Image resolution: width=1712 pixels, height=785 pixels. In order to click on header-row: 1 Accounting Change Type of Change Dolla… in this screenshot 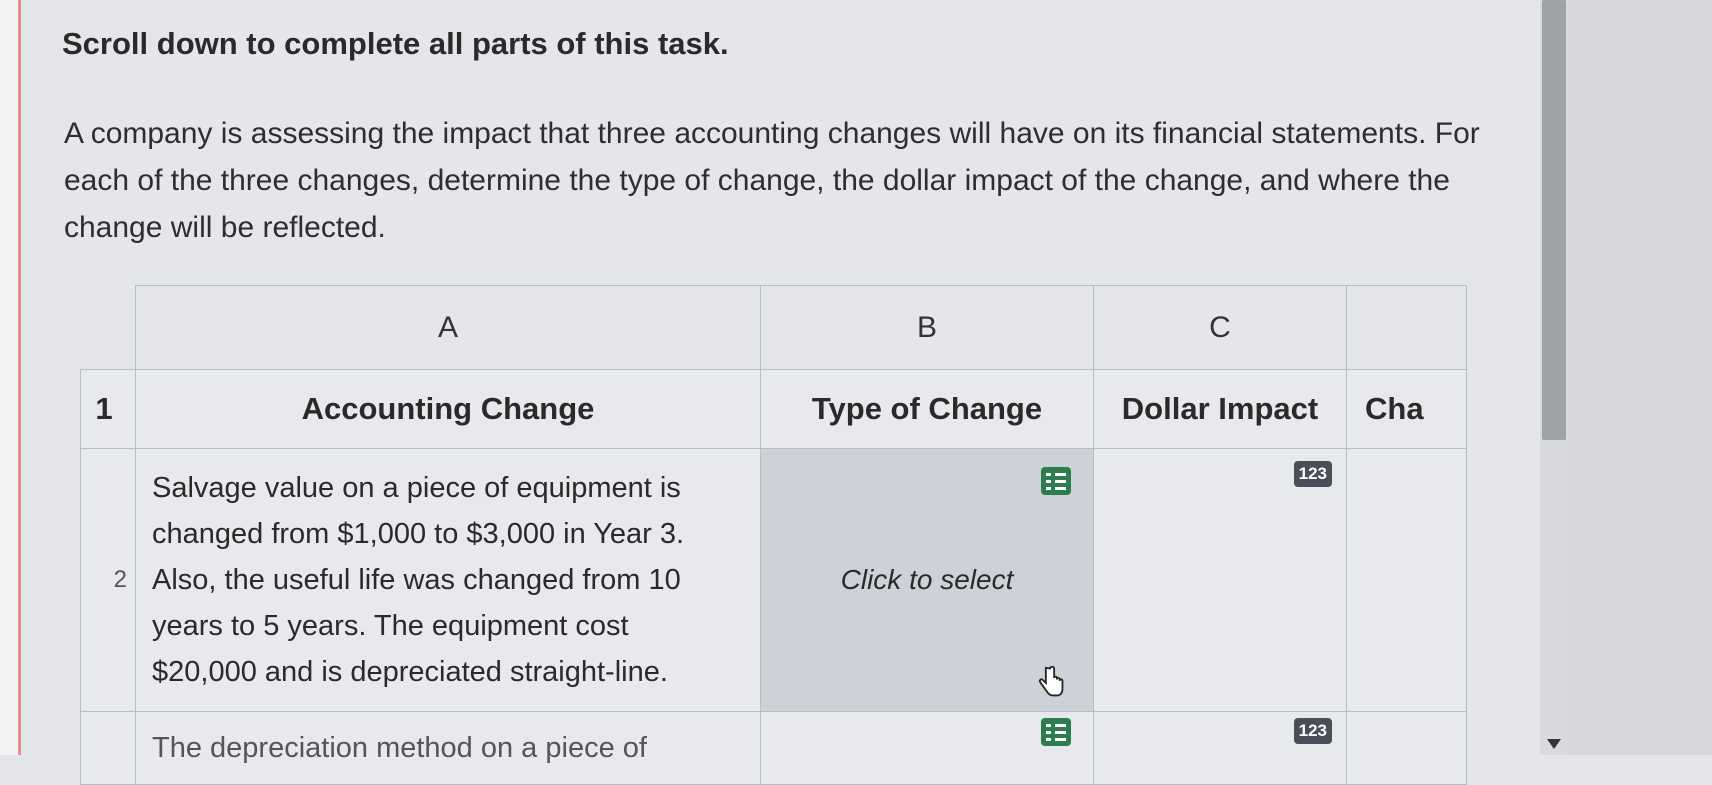, I will do `click(773, 409)`.